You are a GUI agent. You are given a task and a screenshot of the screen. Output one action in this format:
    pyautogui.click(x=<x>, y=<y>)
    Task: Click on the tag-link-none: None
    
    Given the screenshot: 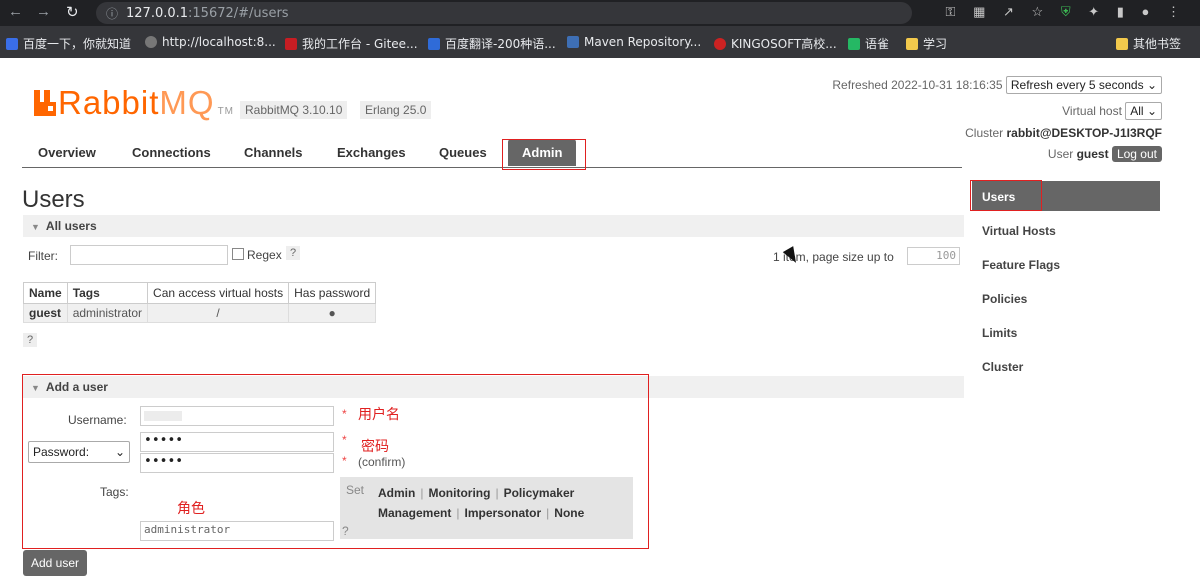 What is the action you would take?
    pyautogui.click(x=569, y=513)
    